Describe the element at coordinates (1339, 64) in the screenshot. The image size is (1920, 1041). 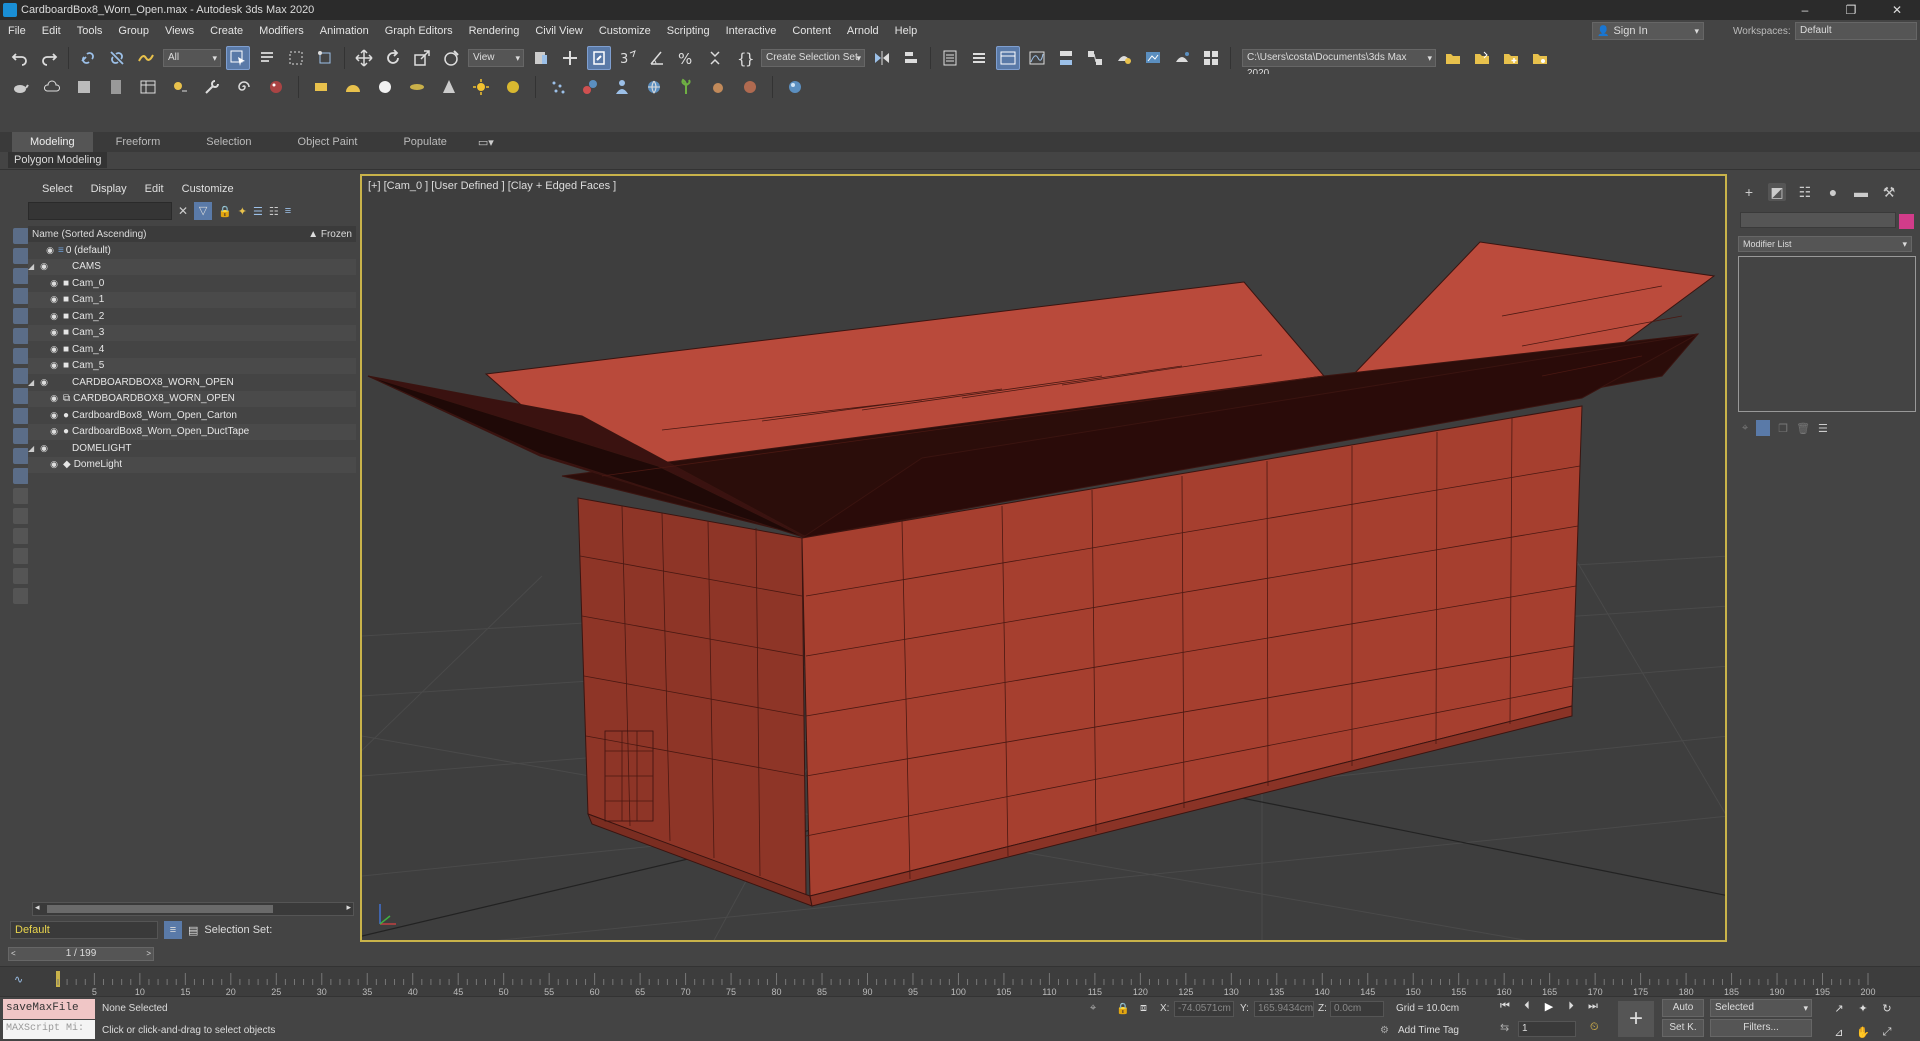
I see `project-folder-dropdown: C:\Users\costa\Documents\3ds Max 2020` at that location.